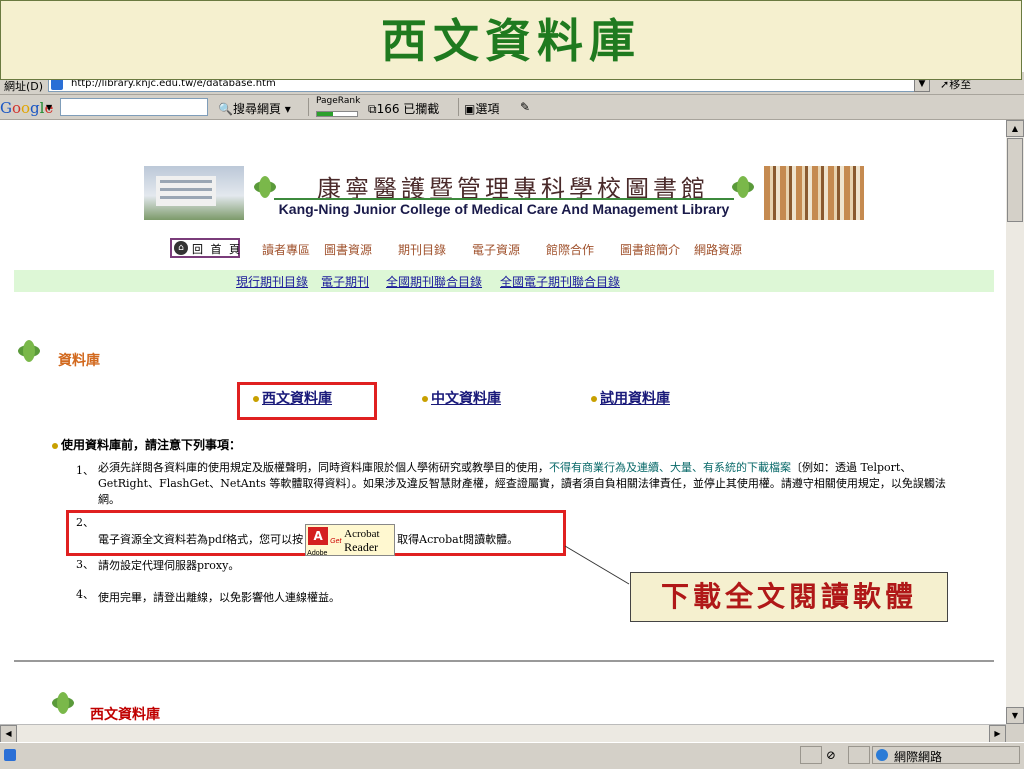 The image size is (1024, 769). I want to click on tab-chinese-db: 中文資料庫, so click(461, 398).